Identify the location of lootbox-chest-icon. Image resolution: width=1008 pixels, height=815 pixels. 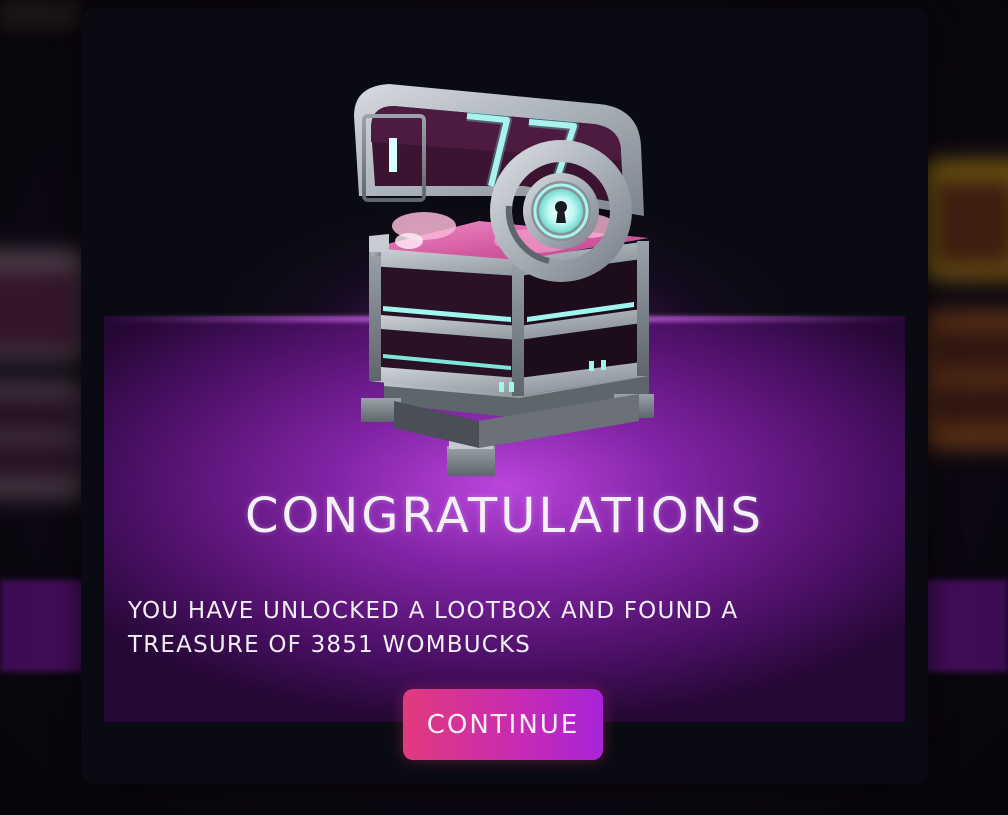
(504, 280).